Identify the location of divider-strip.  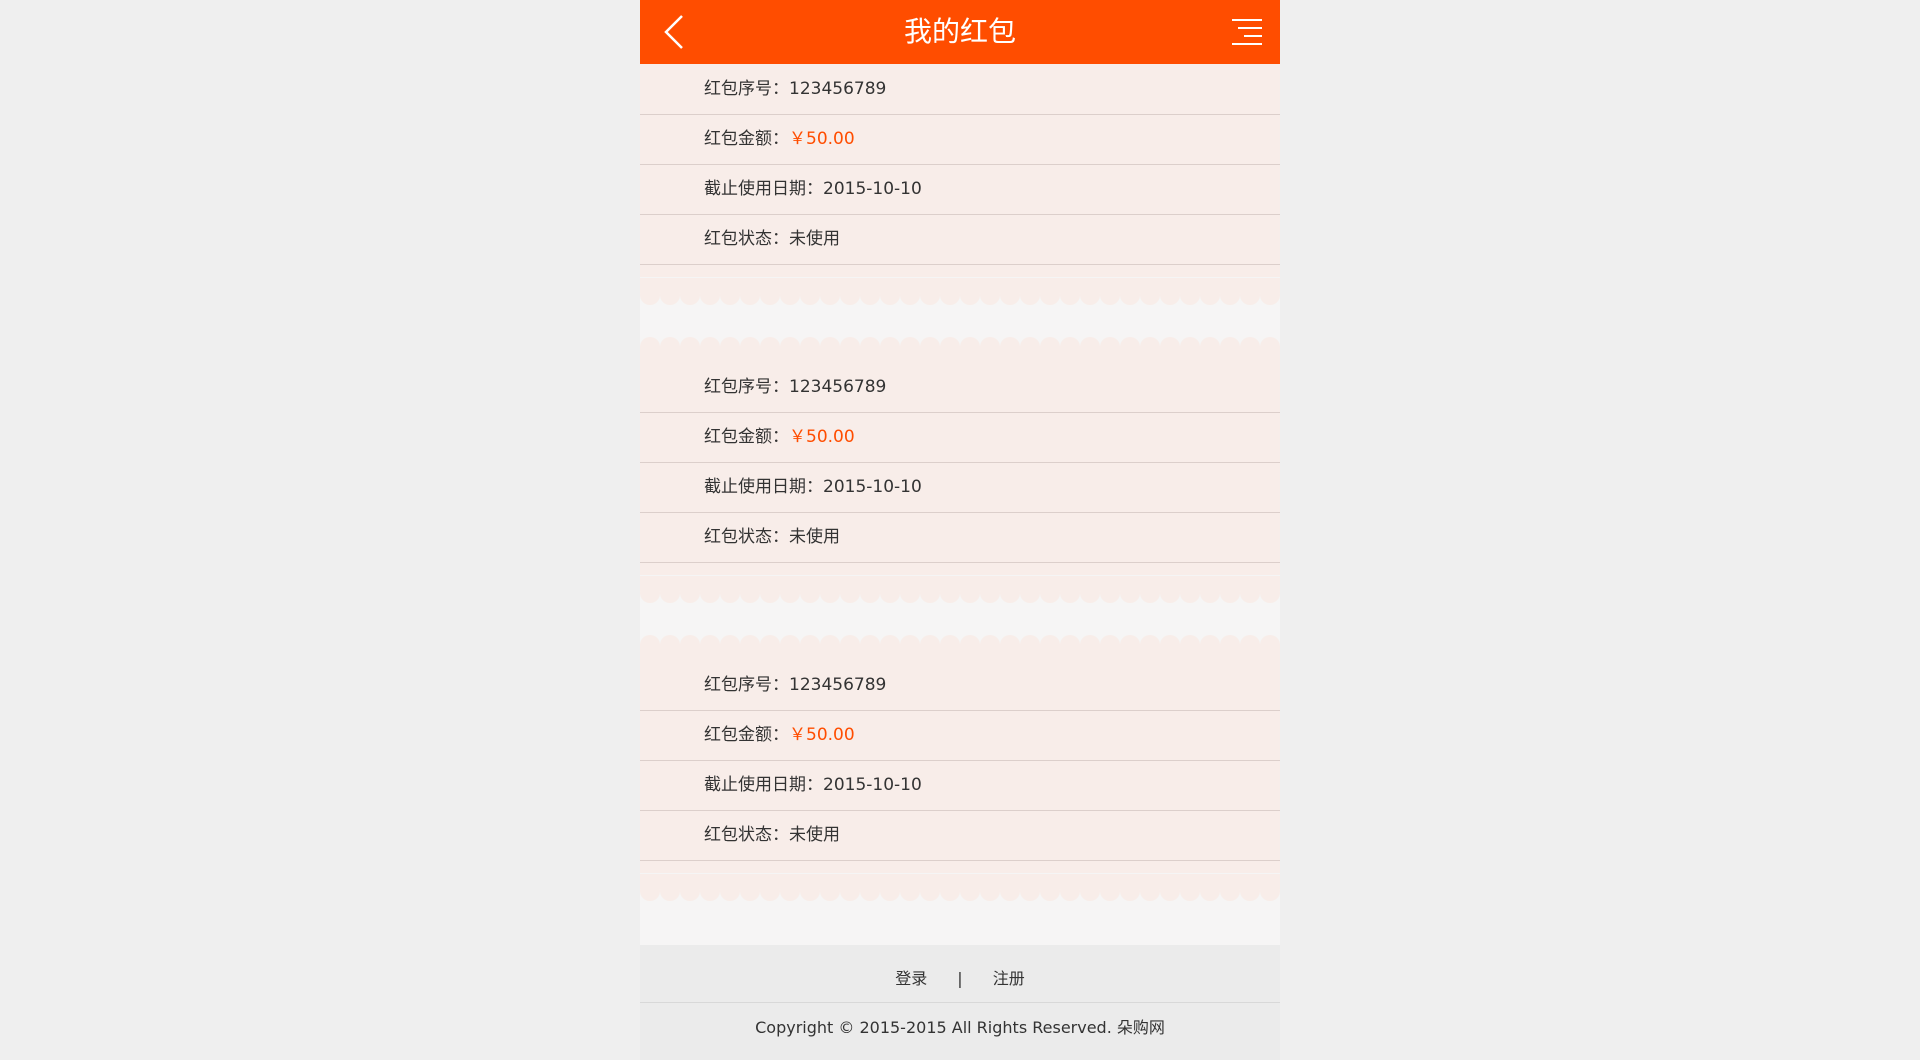
(960, 924).